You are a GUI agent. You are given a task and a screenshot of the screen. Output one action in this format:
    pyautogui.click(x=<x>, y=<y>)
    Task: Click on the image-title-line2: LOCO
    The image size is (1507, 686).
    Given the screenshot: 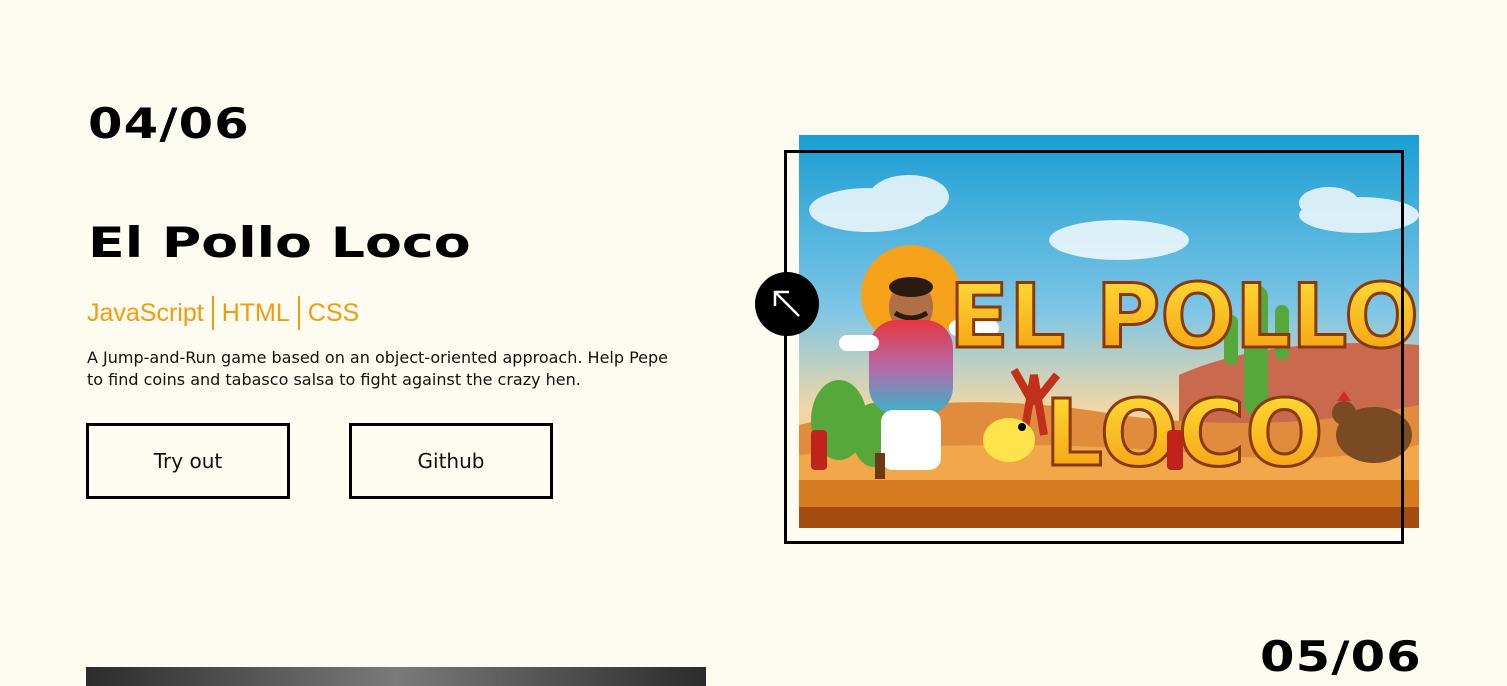 What is the action you would take?
    pyautogui.click(x=1183, y=433)
    